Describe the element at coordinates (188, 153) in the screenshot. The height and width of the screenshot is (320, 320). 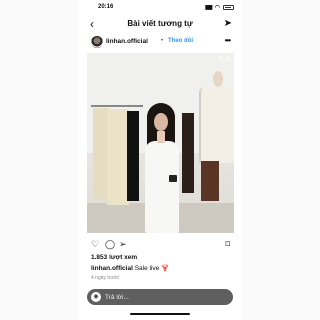
I see `hanging-dark-garment` at that location.